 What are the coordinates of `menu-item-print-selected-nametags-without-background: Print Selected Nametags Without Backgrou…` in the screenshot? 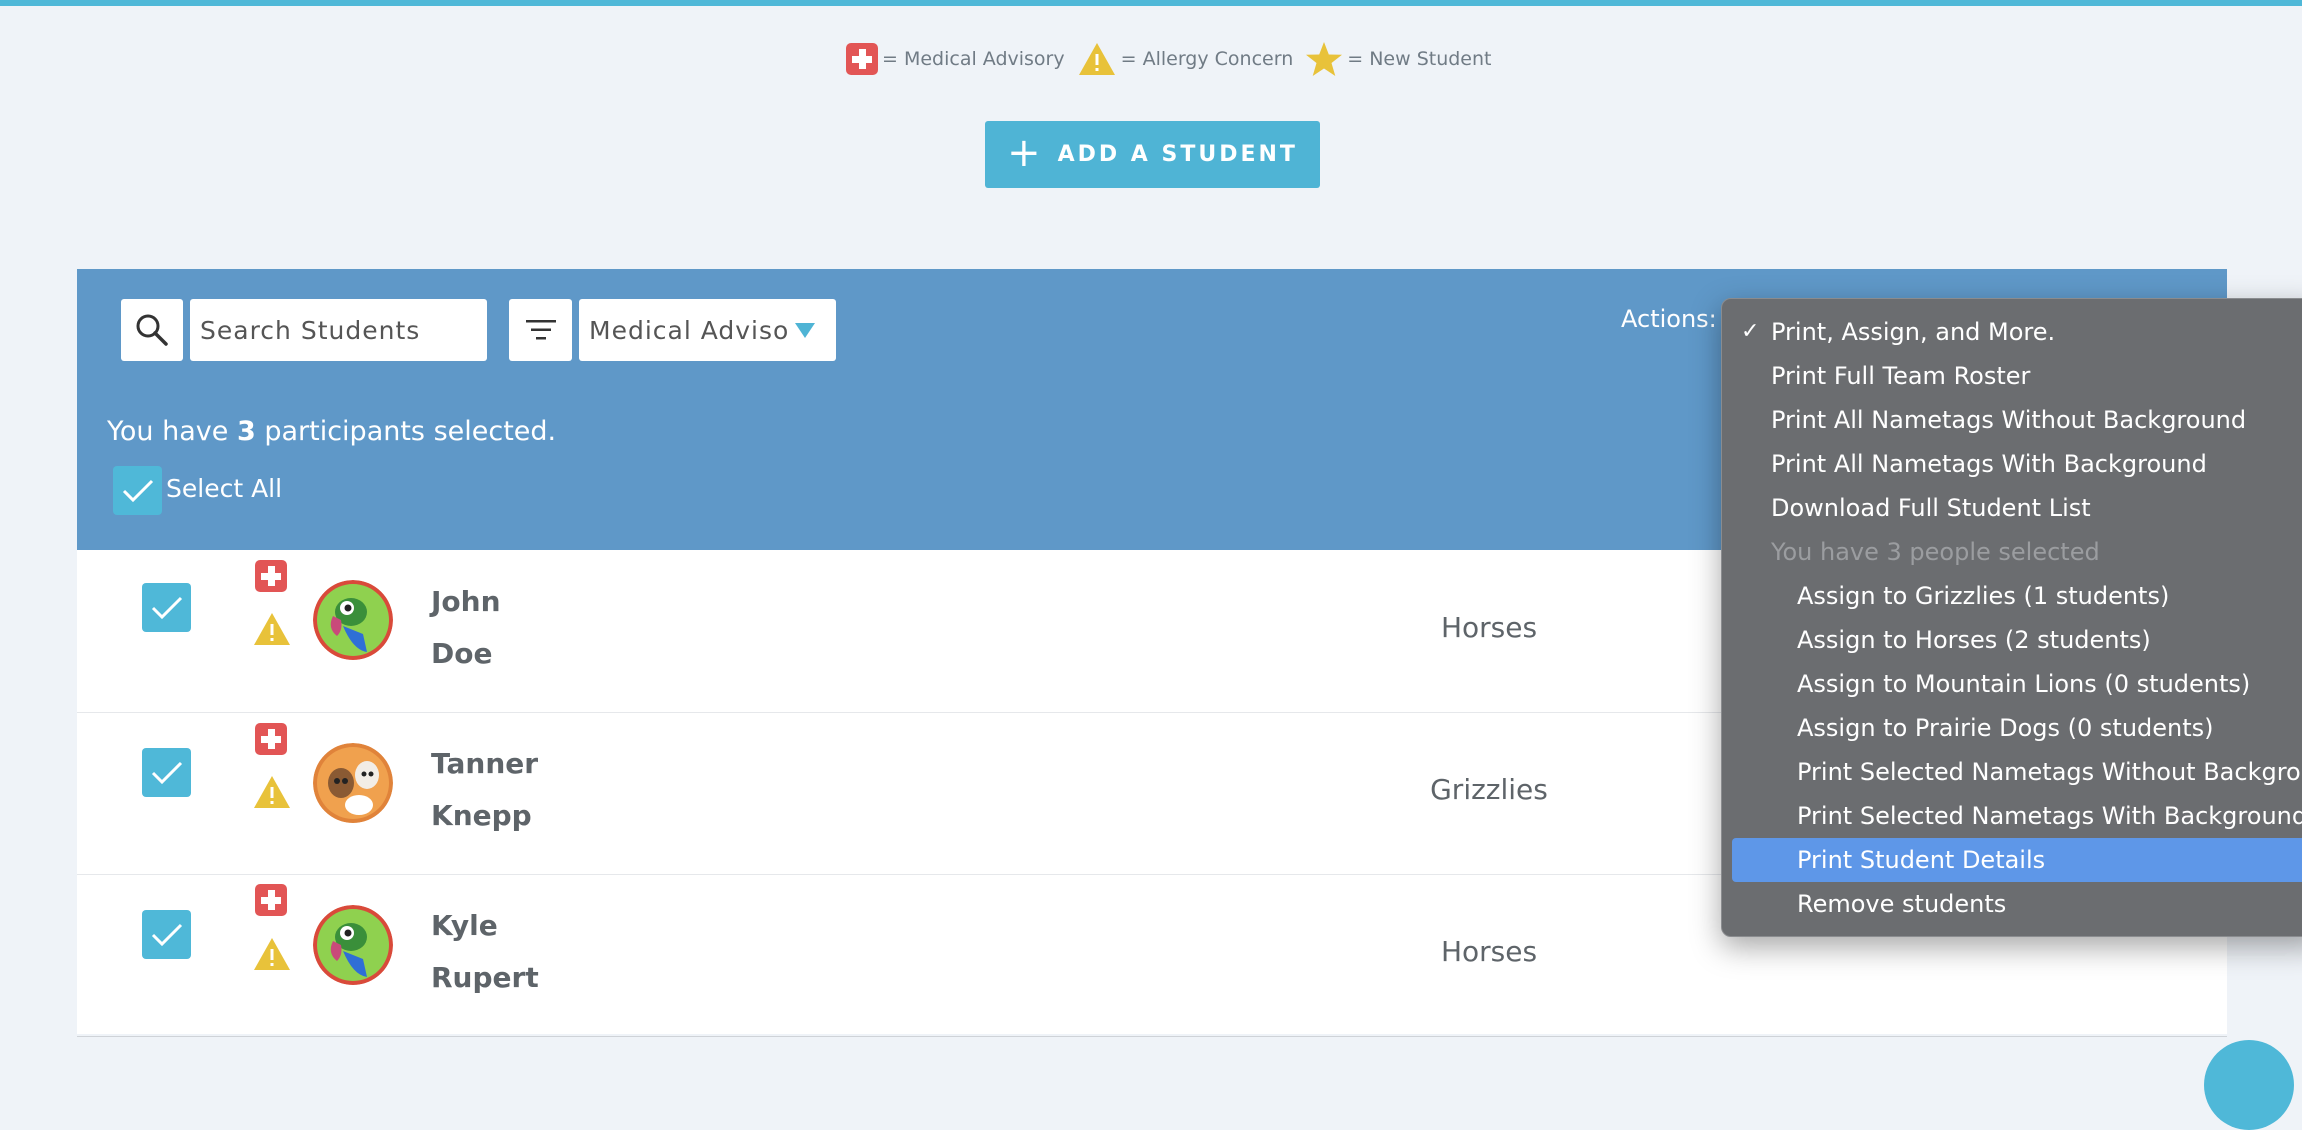 It's located at (2012, 772).